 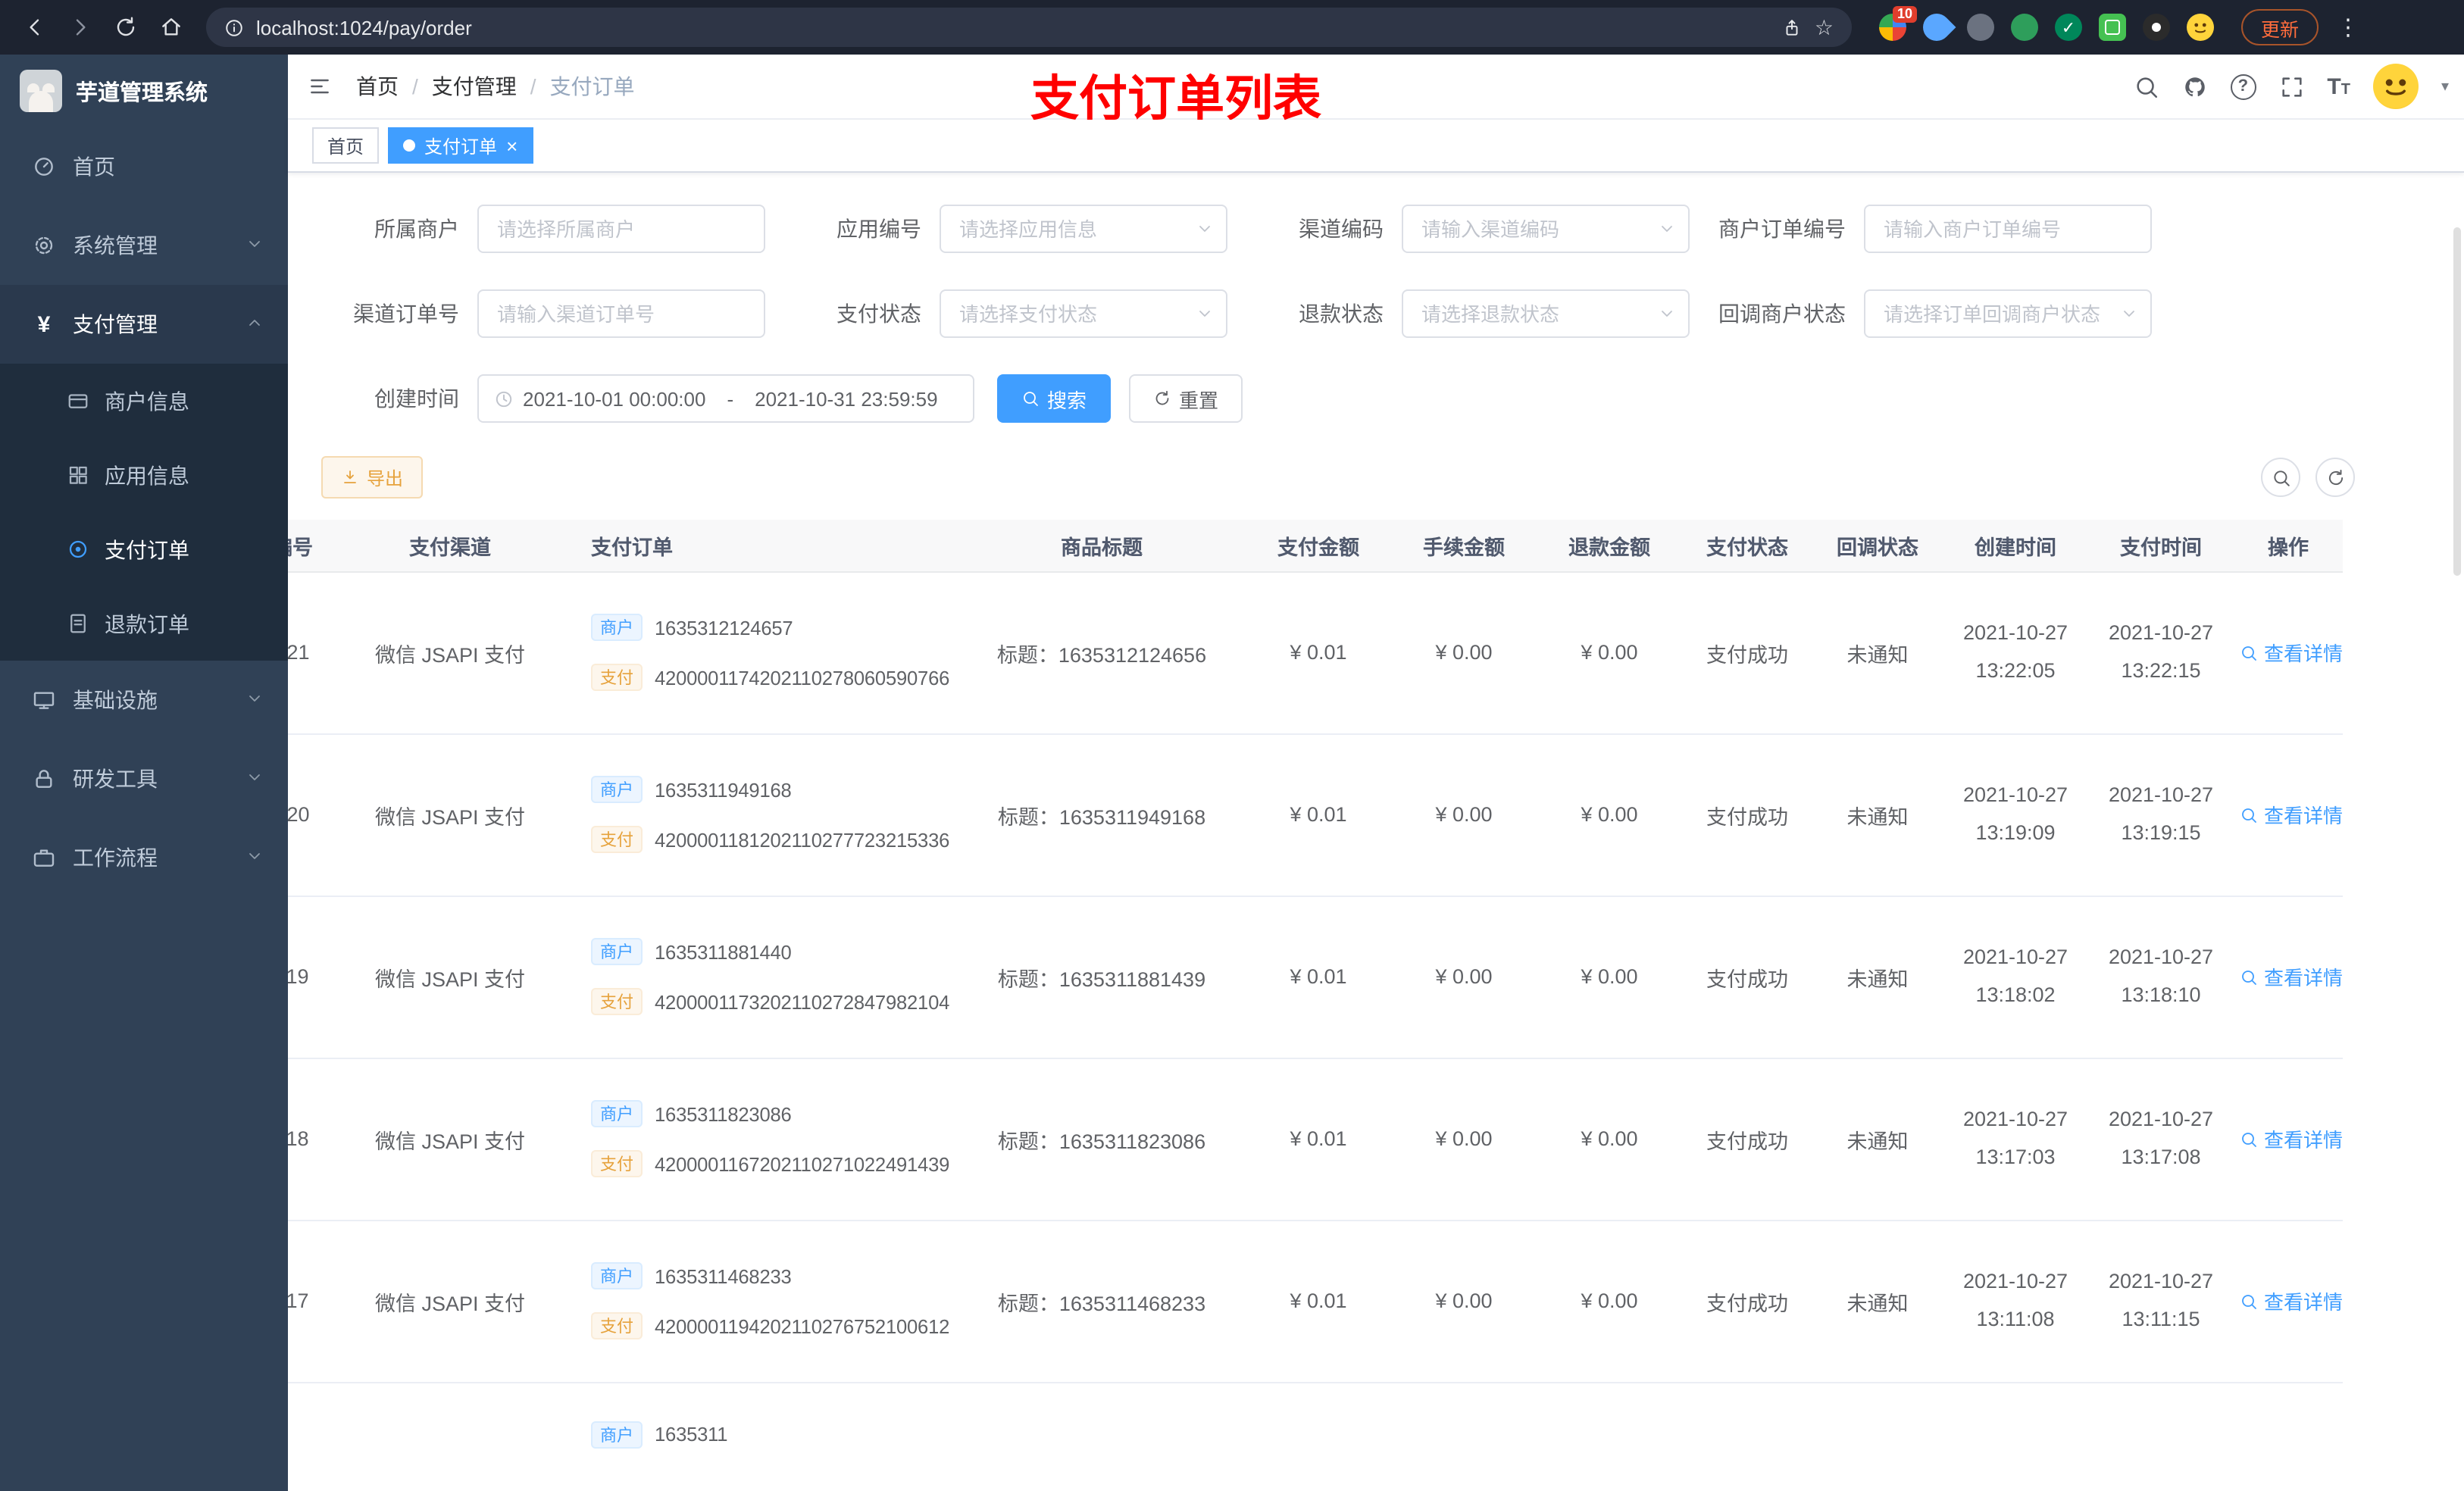 I want to click on refresh-icon, so click(x=2335, y=477).